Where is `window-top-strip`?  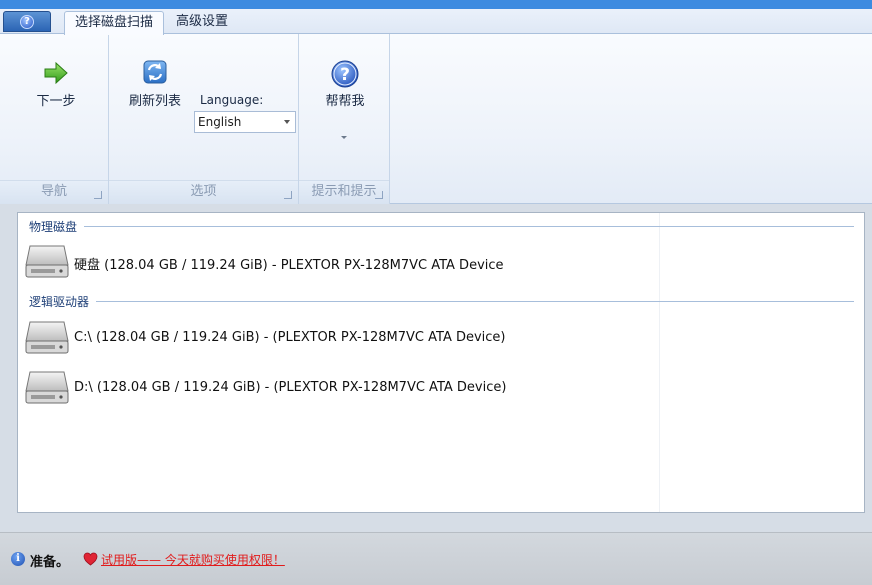 window-top-strip is located at coordinates (436, 4).